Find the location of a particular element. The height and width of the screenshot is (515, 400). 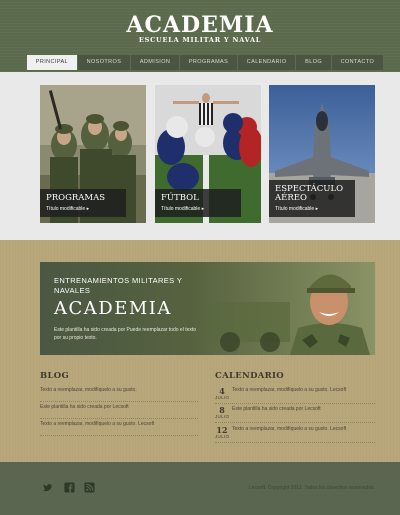

feature-title: FÚTBOL is located at coordinates (180, 198).